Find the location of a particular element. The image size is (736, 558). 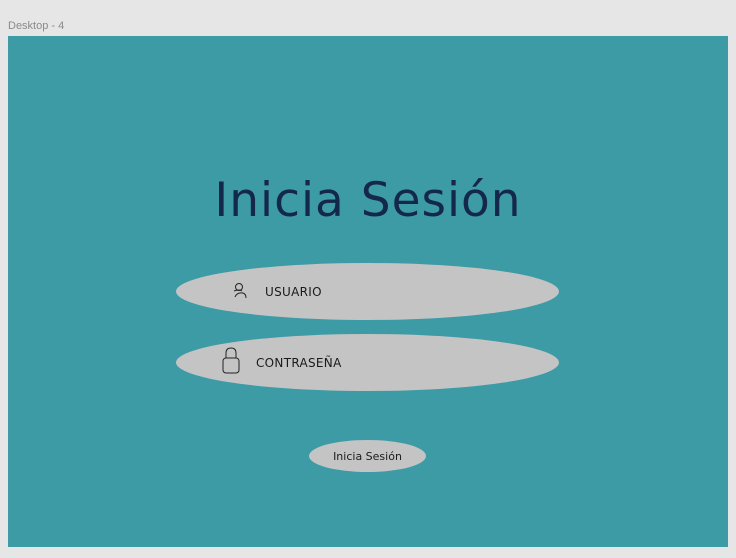

username-label: USUARIO is located at coordinates (293, 291).